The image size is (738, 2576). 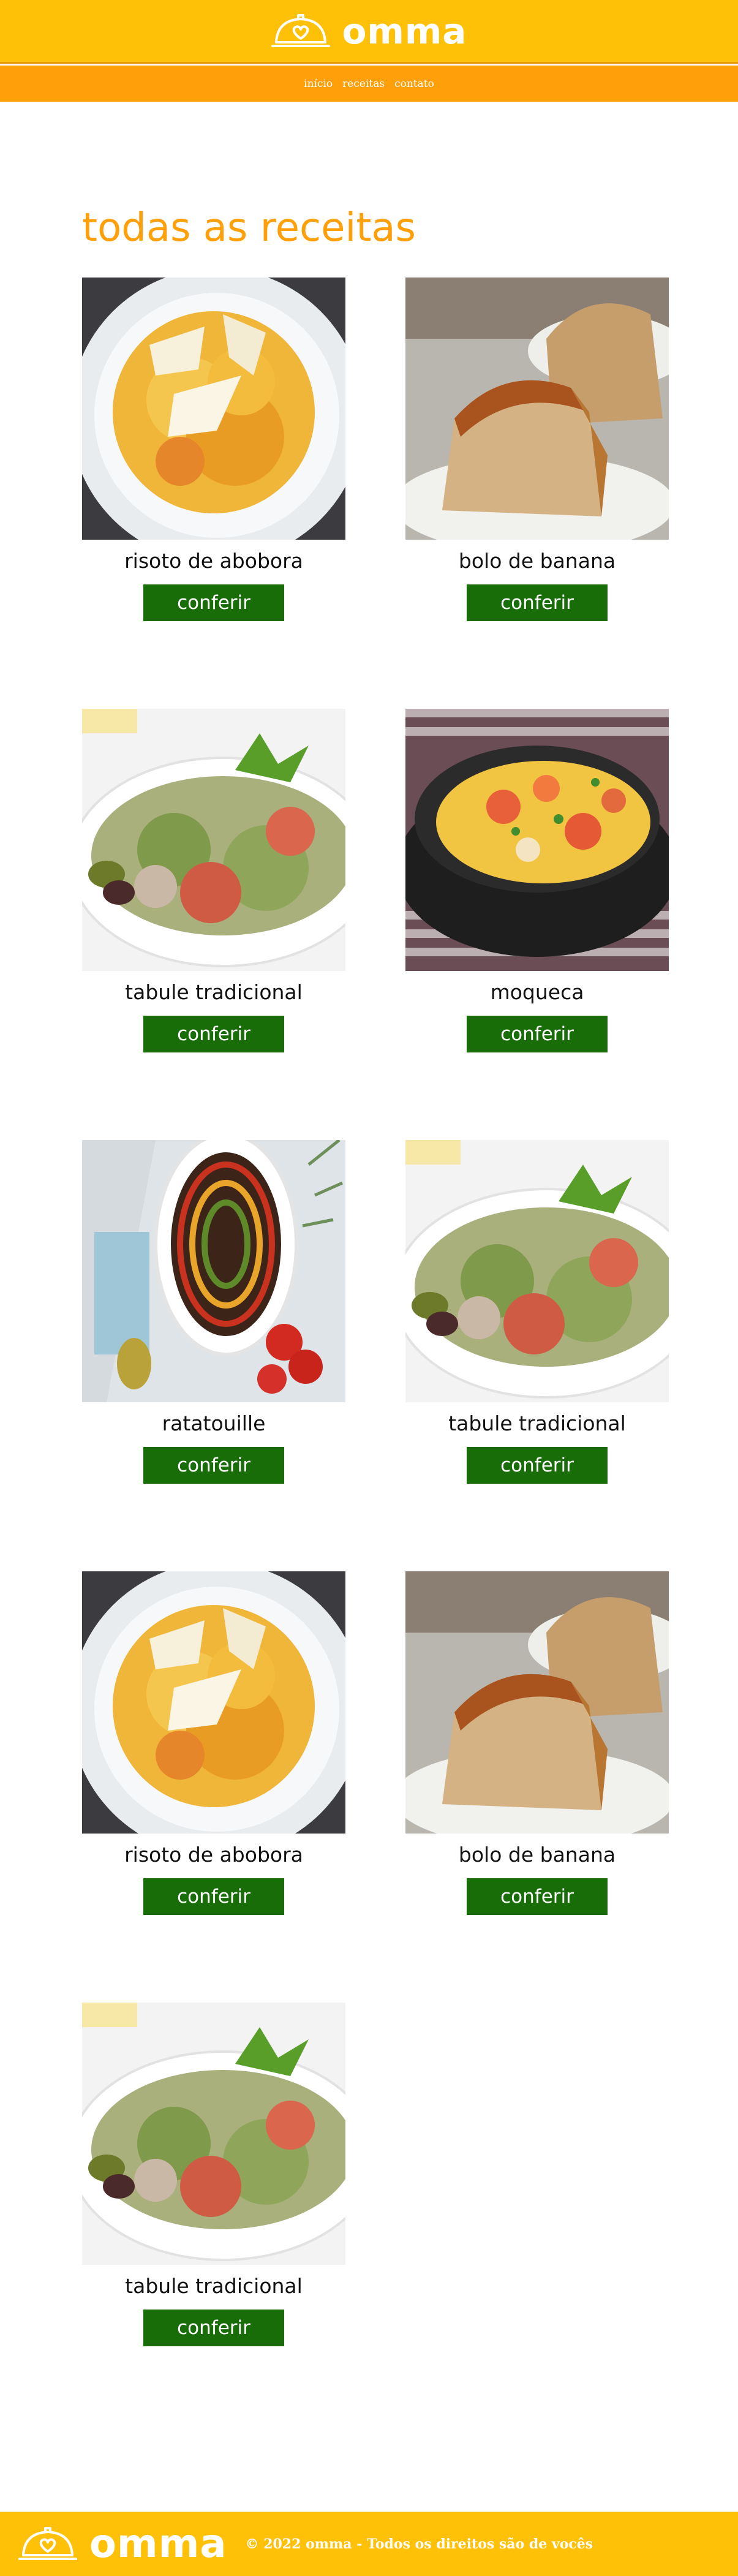 I want to click on recipe-name: ratatouille, so click(x=214, y=1423).